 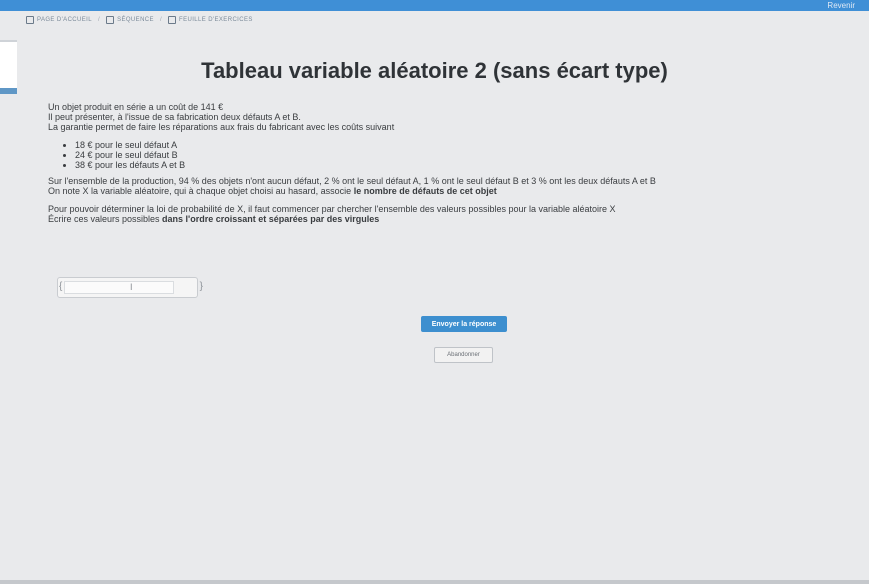 I want to click on submit-answer-button: Envoyer la réponse, so click(x=464, y=324).